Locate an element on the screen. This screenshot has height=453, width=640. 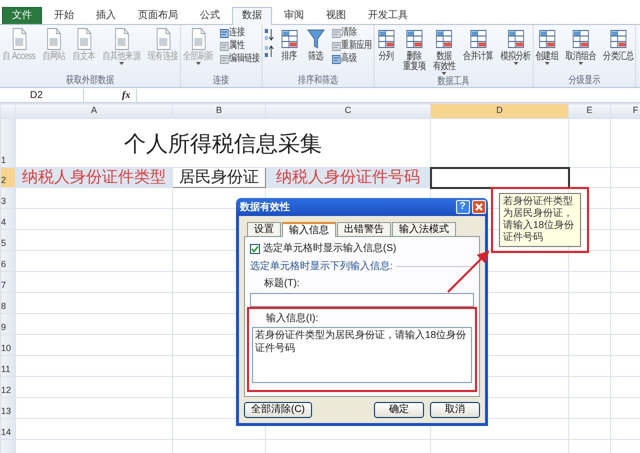
field-label: 纳税人身份证件号码 is located at coordinates (348, 178).